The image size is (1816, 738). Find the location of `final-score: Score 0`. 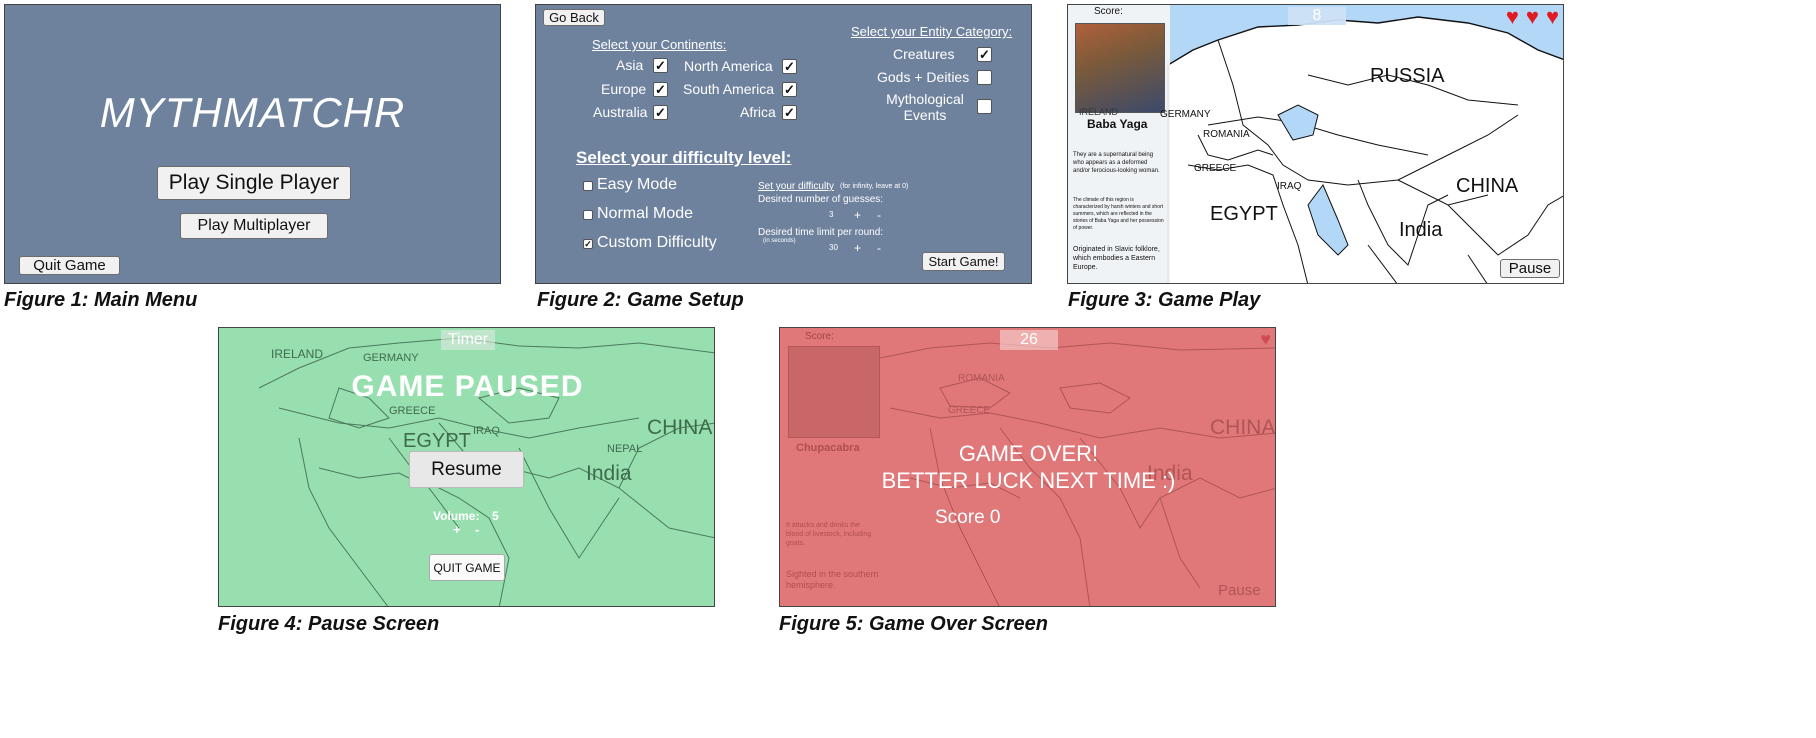

final-score: Score 0 is located at coordinates (968, 517).